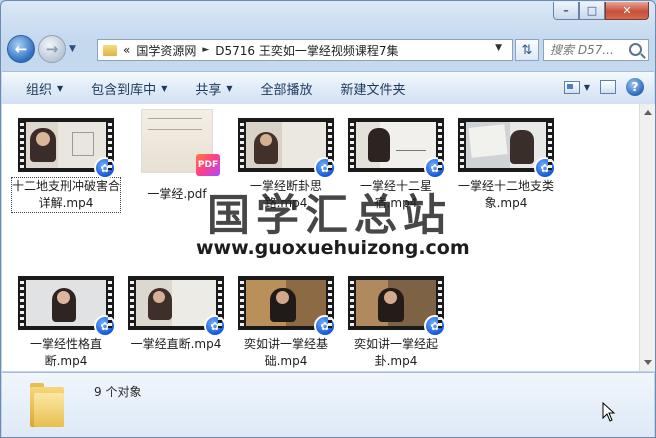 The height and width of the screenshot is (438, 656). I want to click on search-icon, so click(635, 49).